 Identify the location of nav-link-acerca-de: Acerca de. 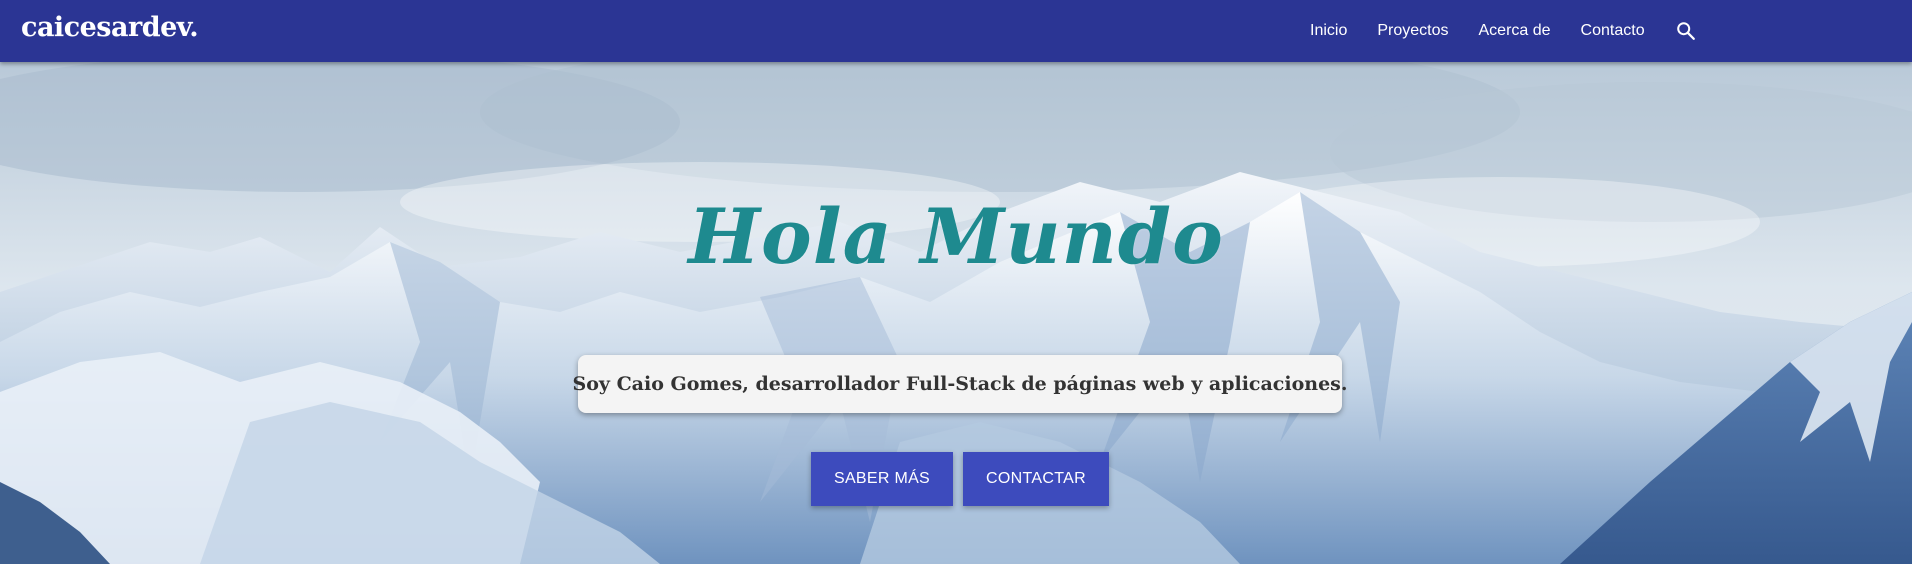
(1515, 31).